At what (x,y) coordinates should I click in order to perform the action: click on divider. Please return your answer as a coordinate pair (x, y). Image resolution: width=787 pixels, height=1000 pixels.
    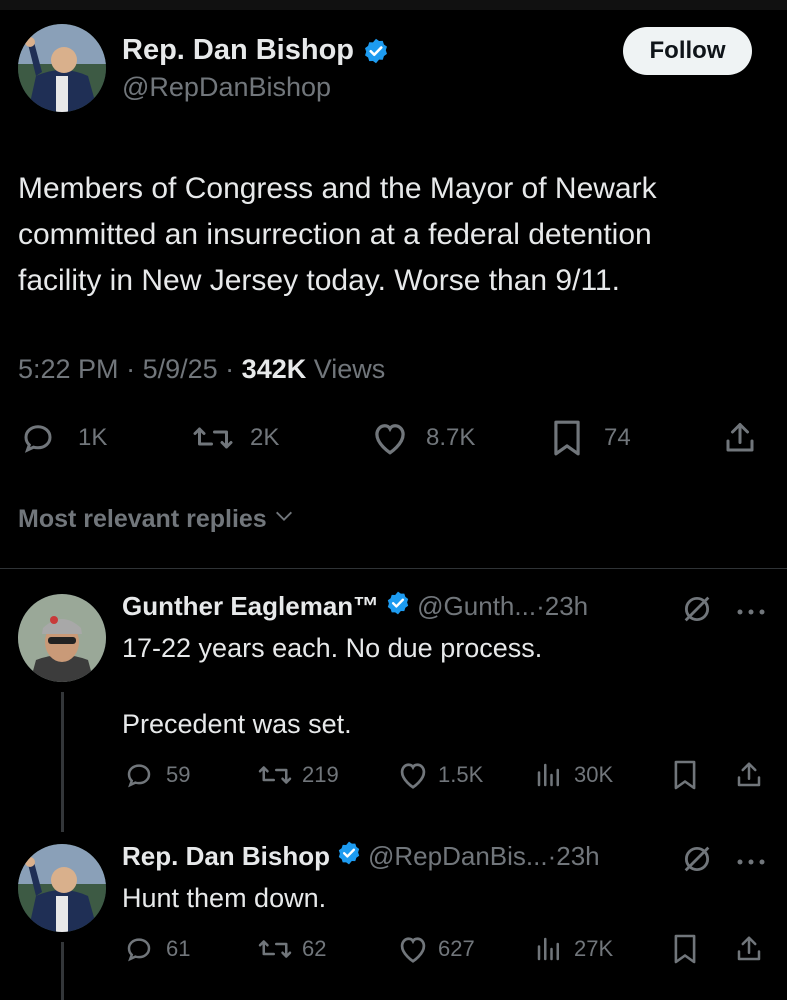
    Looking at the image, I should click on (393, 568).